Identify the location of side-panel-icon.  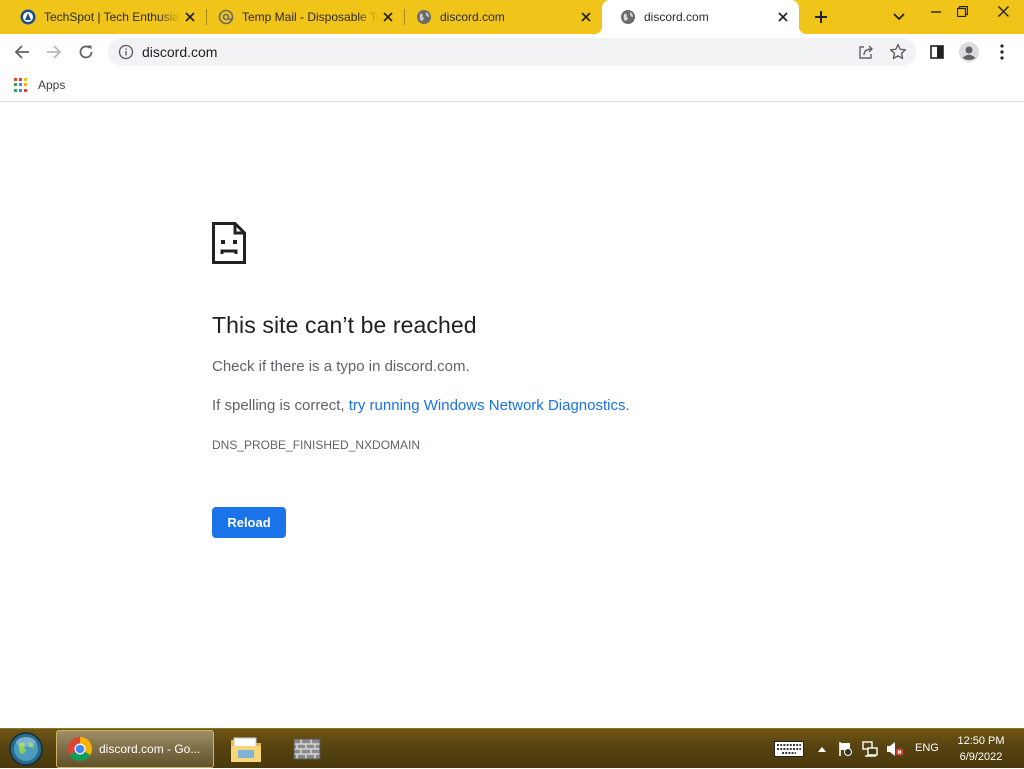
(937, 52).